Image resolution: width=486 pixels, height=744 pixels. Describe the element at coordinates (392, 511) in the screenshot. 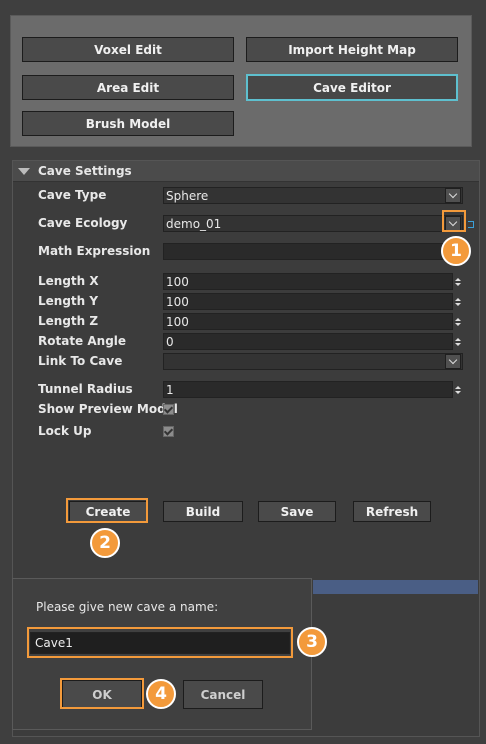

I see `refresh-button: Refresh` at that location.